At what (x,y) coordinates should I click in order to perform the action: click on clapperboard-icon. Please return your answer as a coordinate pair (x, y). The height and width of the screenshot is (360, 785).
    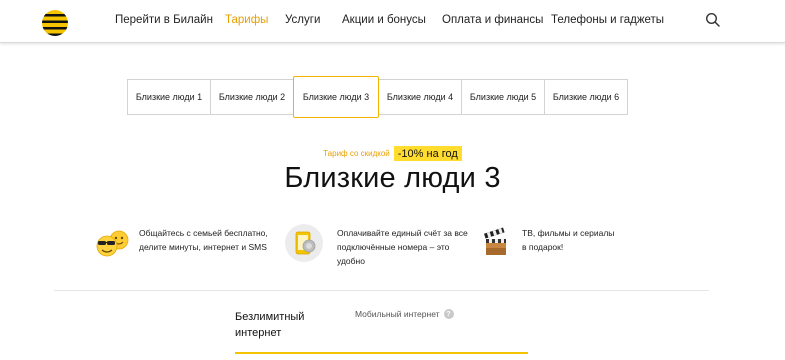
    Looking at the image, I should click on (495, 241).